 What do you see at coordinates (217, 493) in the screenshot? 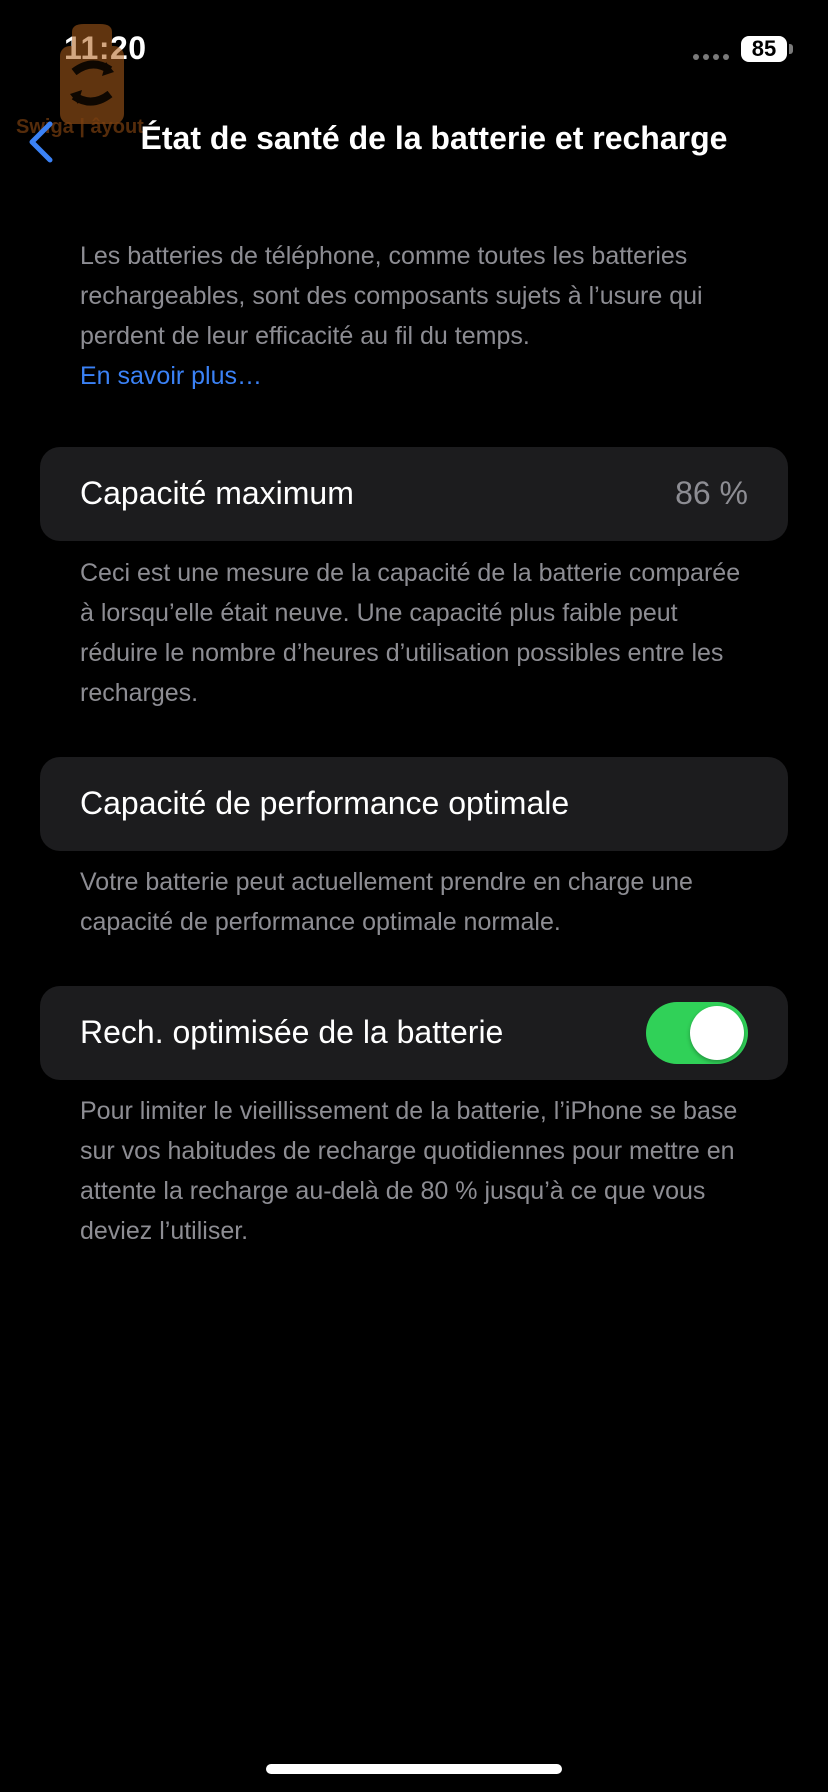
I see `max-capacity-label: Capacité maximum` at bounding box center [217, 493].